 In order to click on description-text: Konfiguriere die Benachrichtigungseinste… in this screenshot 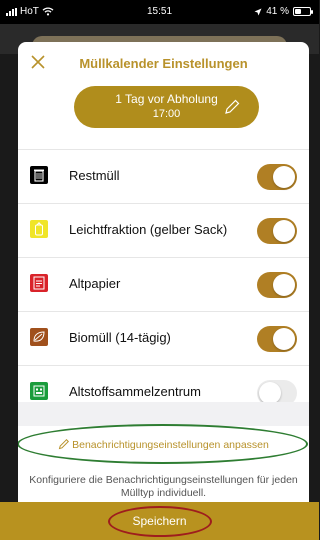, I will do `click(163, 486)`.